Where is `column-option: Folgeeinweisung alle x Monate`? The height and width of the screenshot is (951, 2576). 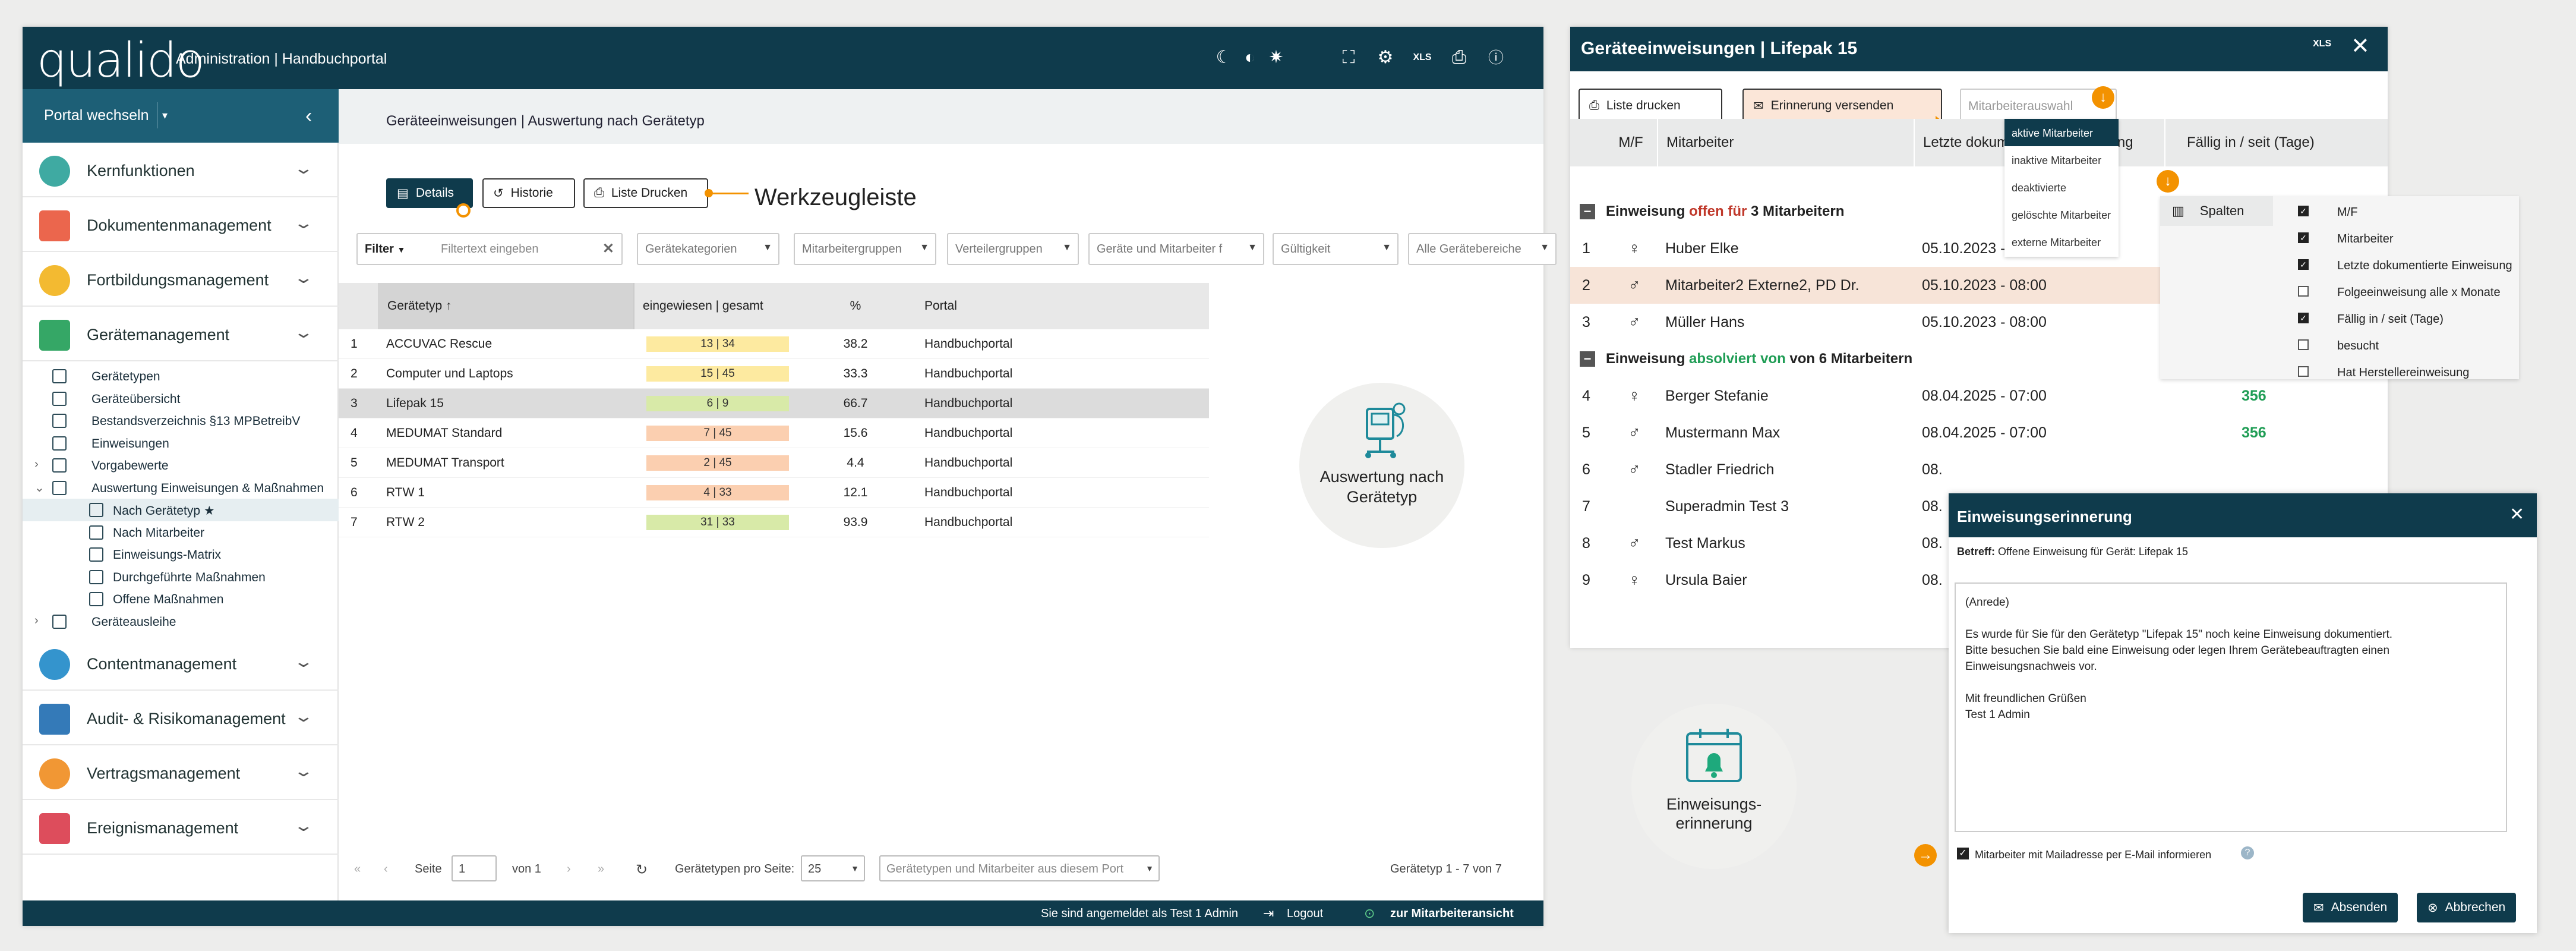
column-option: Folgeeinweisung alle x Monate is located at coordinates (2402, 292).